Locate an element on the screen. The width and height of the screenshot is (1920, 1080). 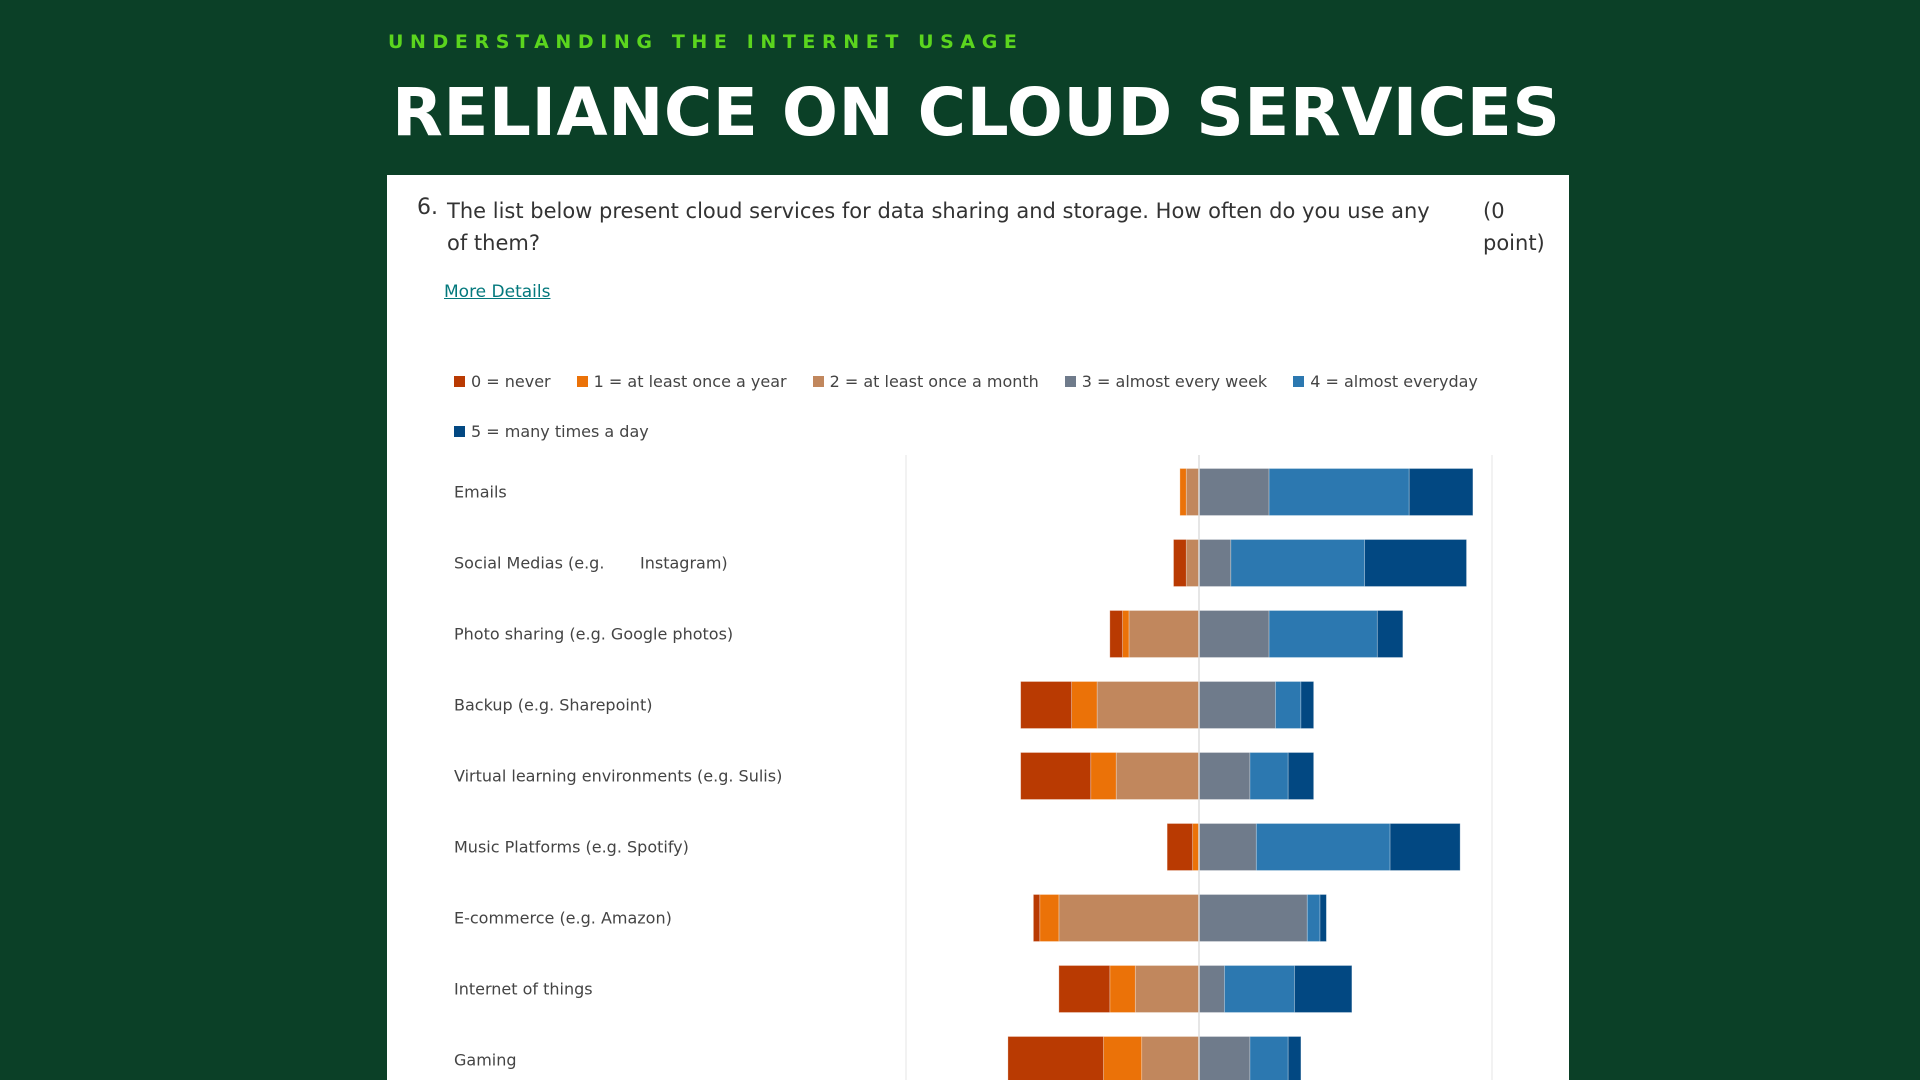
category-label: Music Platforms (e.g. Spotify) is located at coordinates (571, 847).